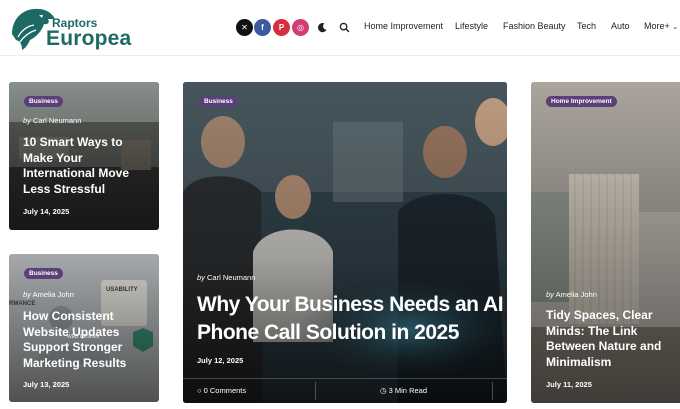  What do you see at coordinates (620, 26) in the screenshot?
I see `nav-auto: Auto` at bounding box center [620, 26].